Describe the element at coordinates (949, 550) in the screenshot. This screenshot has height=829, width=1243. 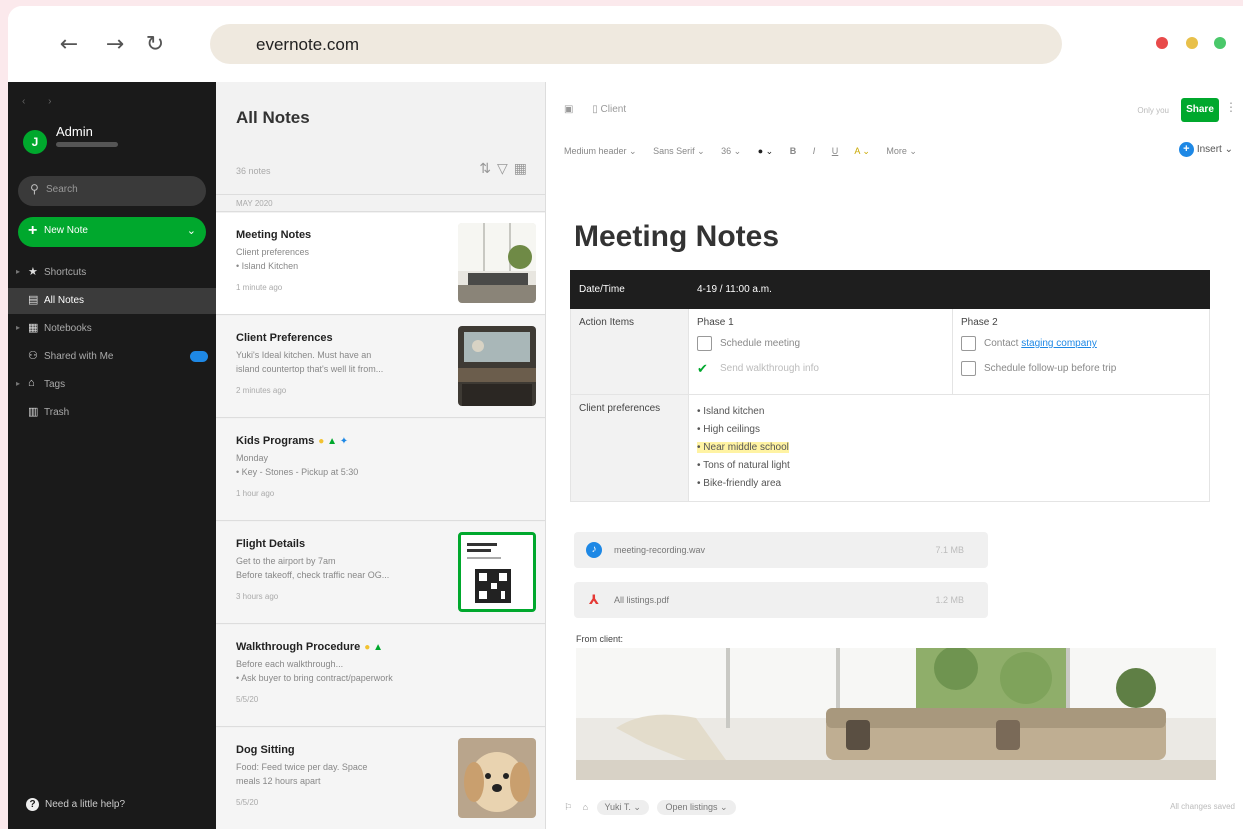
I see `attachment-size: 7.1 MB` at that location.